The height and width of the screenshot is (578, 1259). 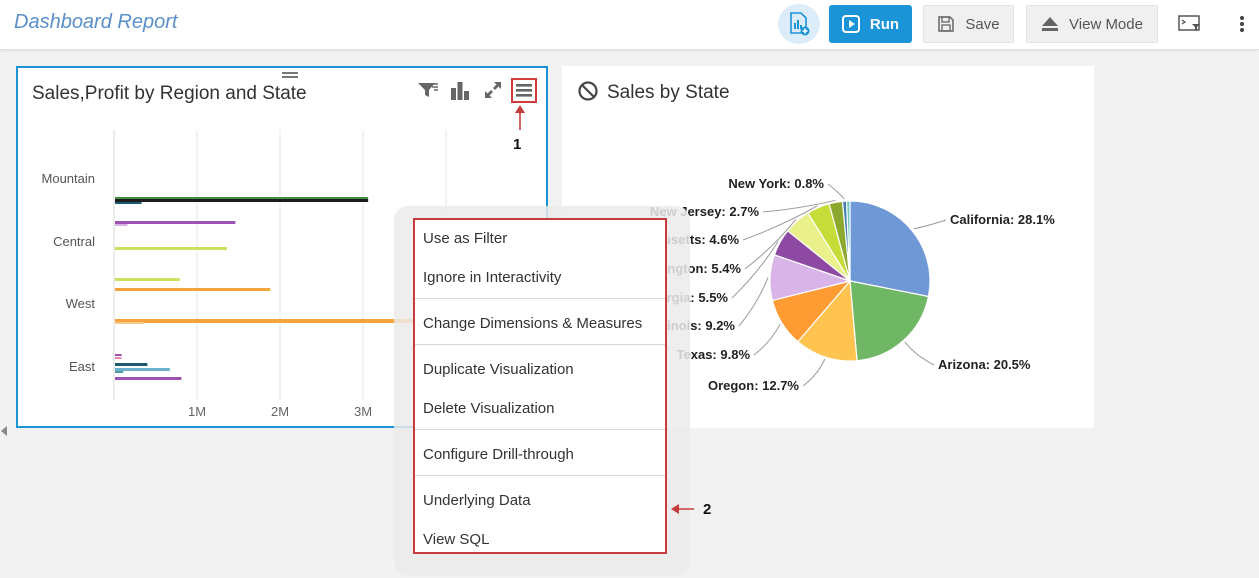 I want to click on add-report-button, so click(x=799, y=24).